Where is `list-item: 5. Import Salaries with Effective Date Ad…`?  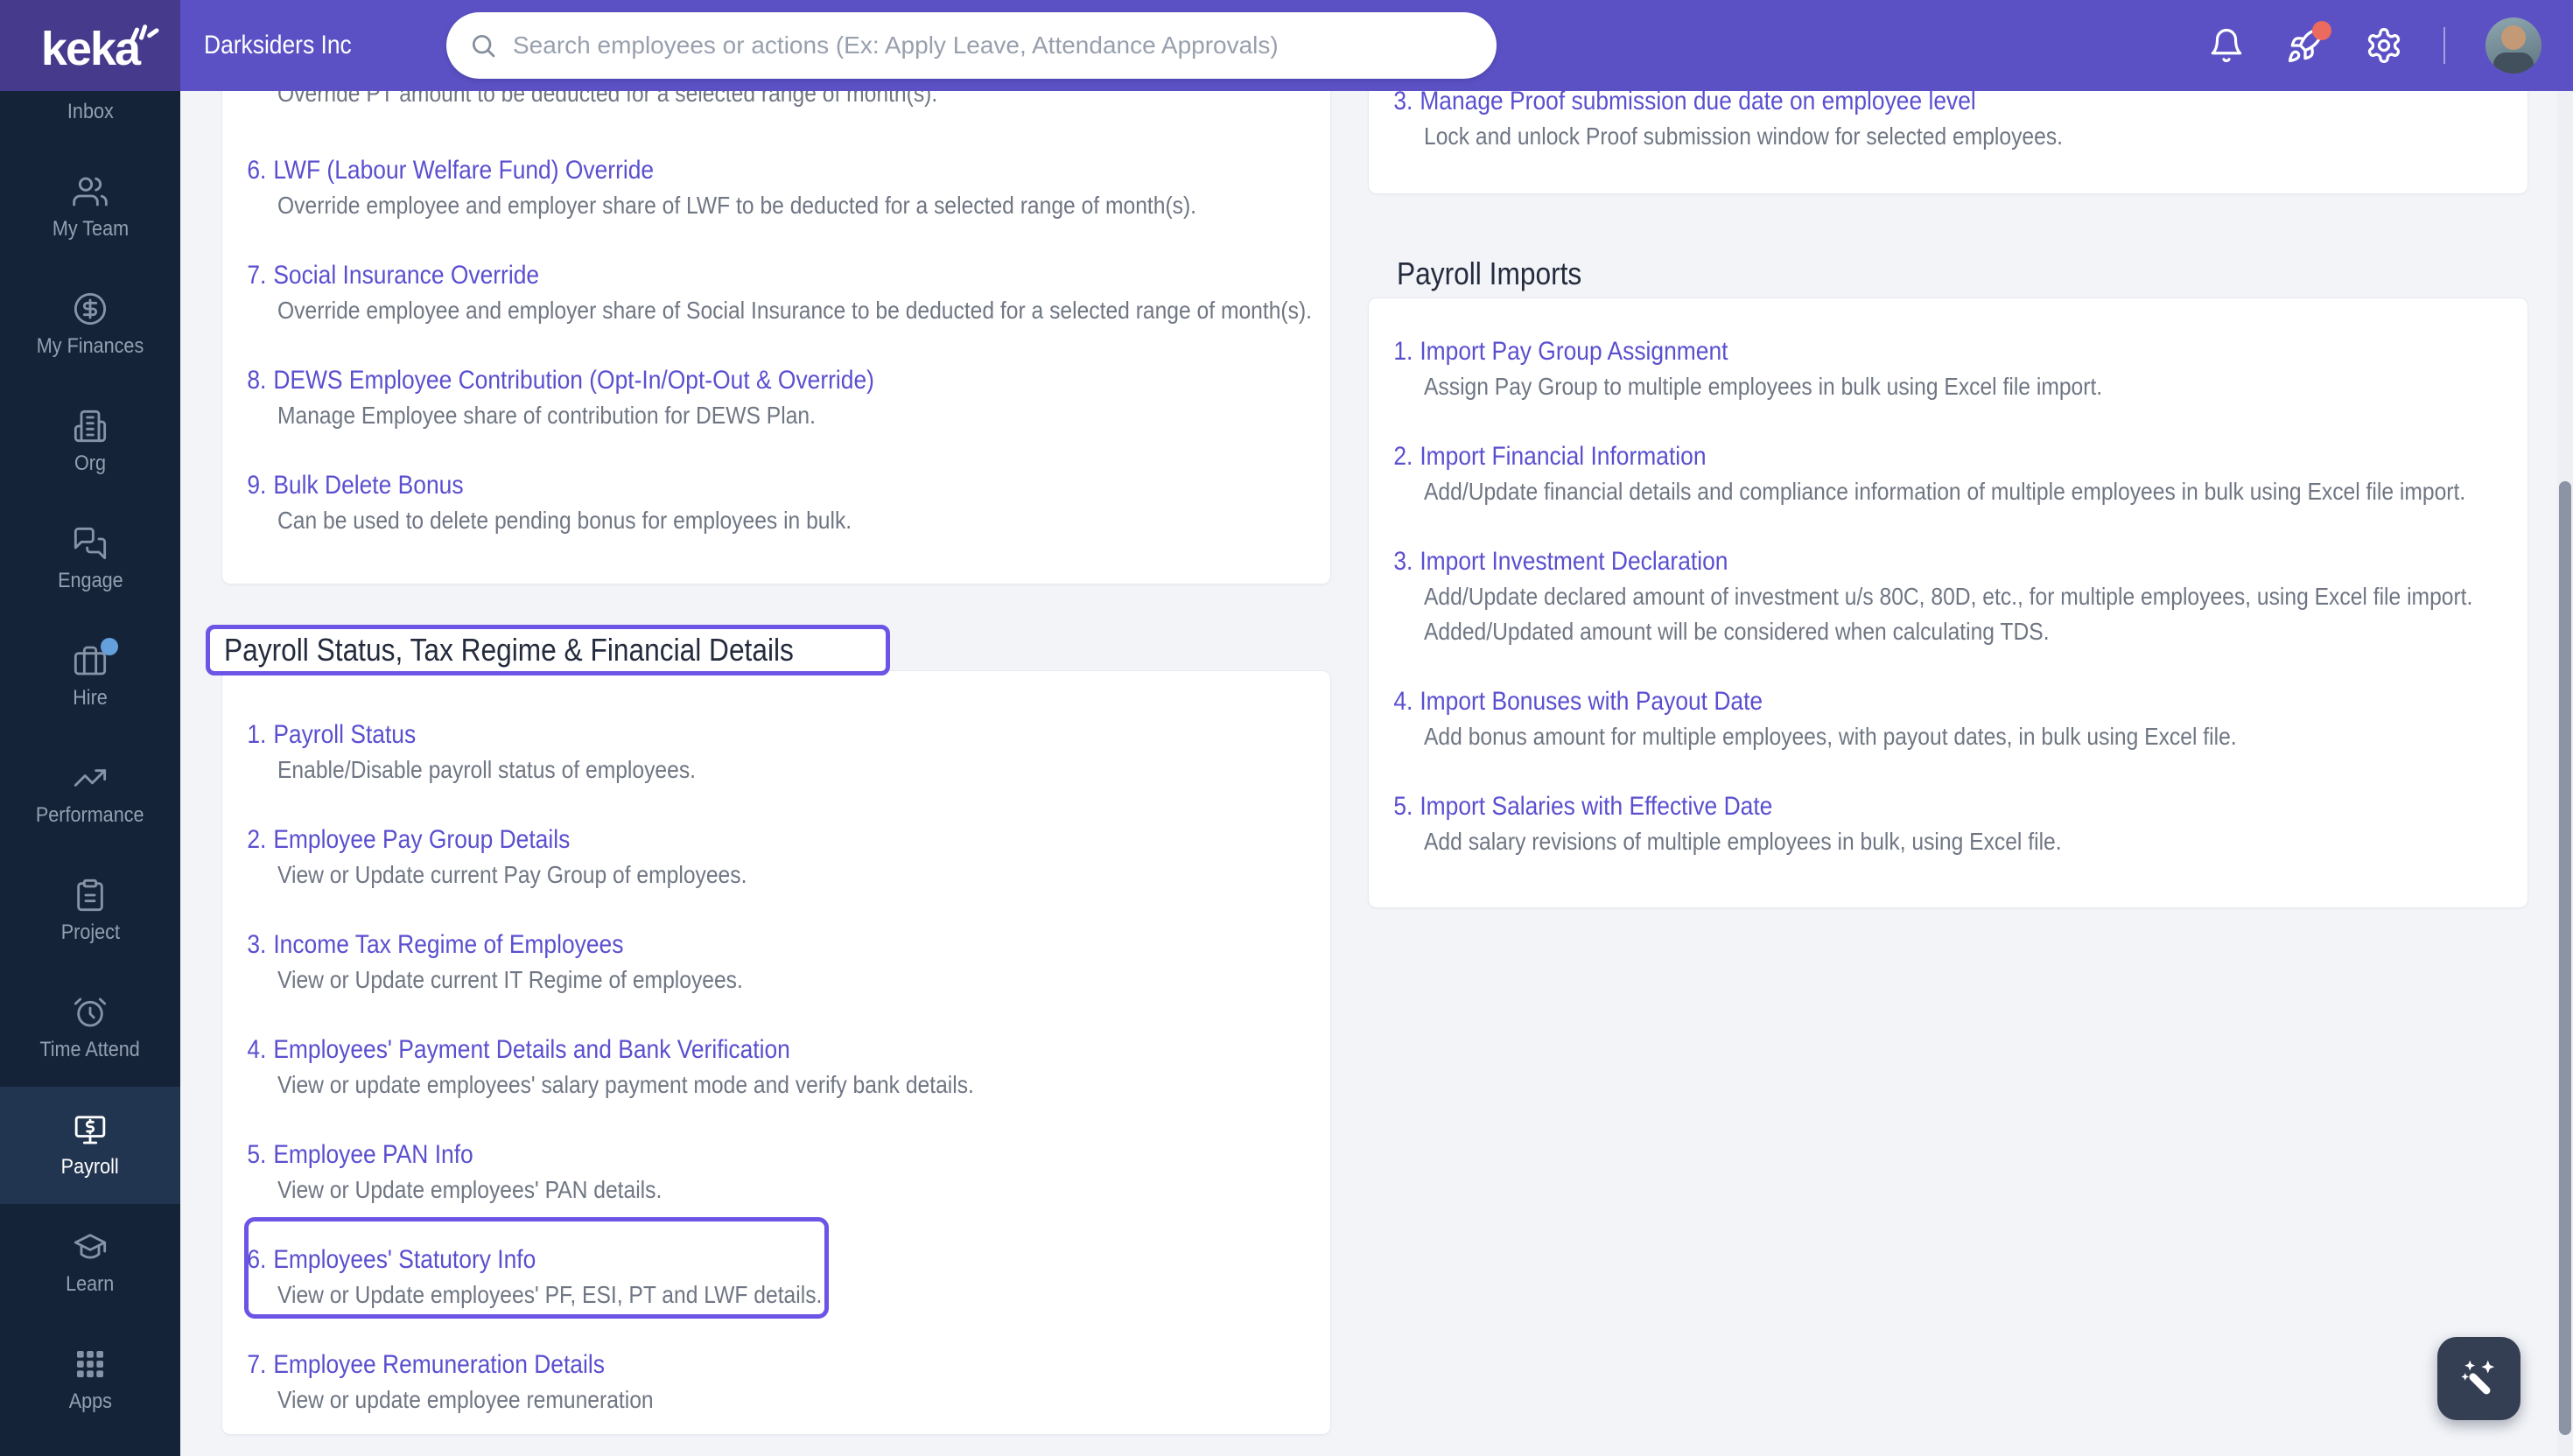 list-item: 5. Import Salaries with Effective Date Ad… is located at coordinates (1932, 824).